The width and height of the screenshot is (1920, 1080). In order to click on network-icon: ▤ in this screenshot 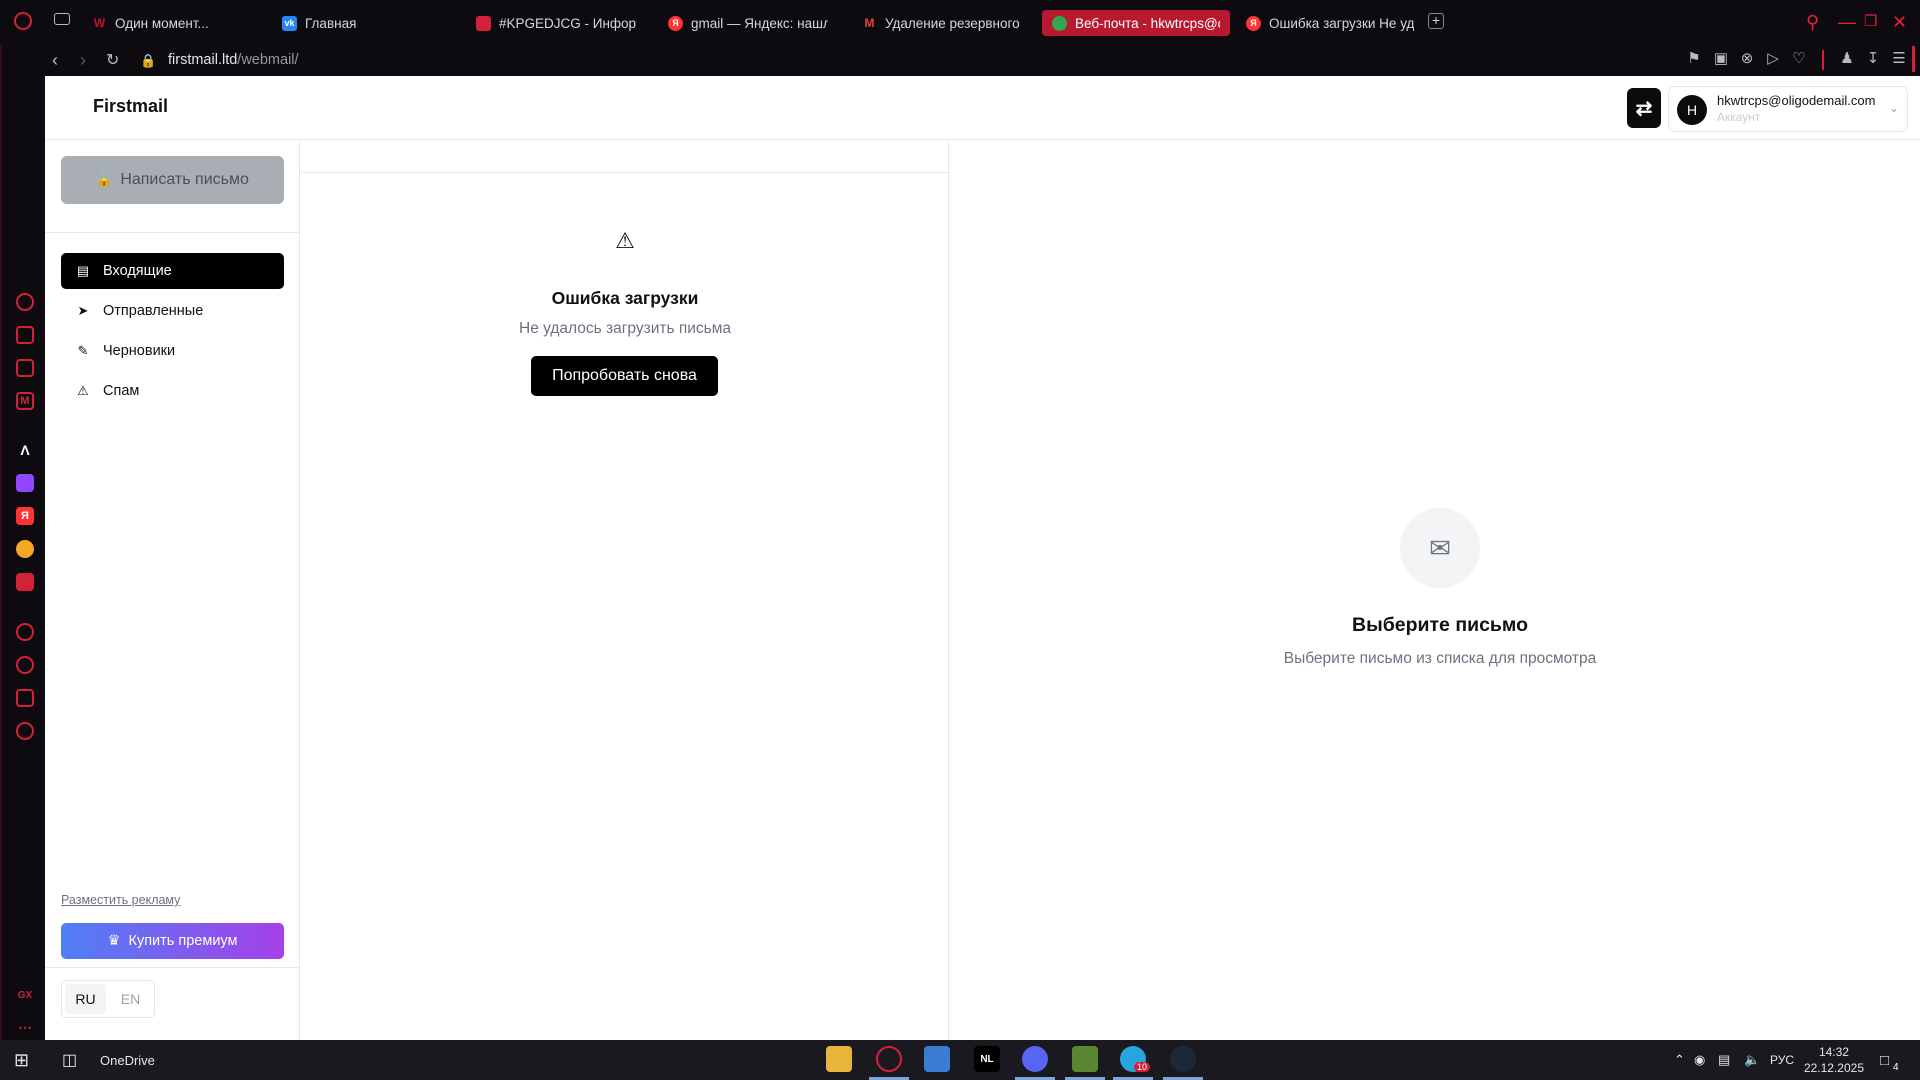, I will do `click(1724, 1060)`.